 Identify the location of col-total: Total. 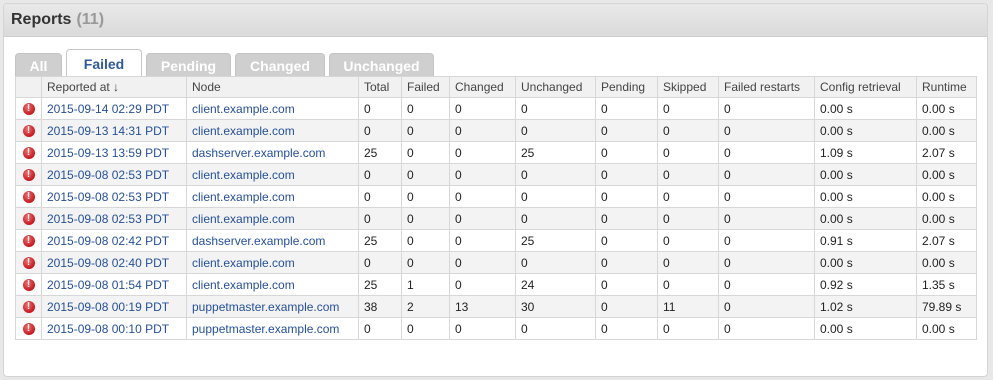
(380, 87).